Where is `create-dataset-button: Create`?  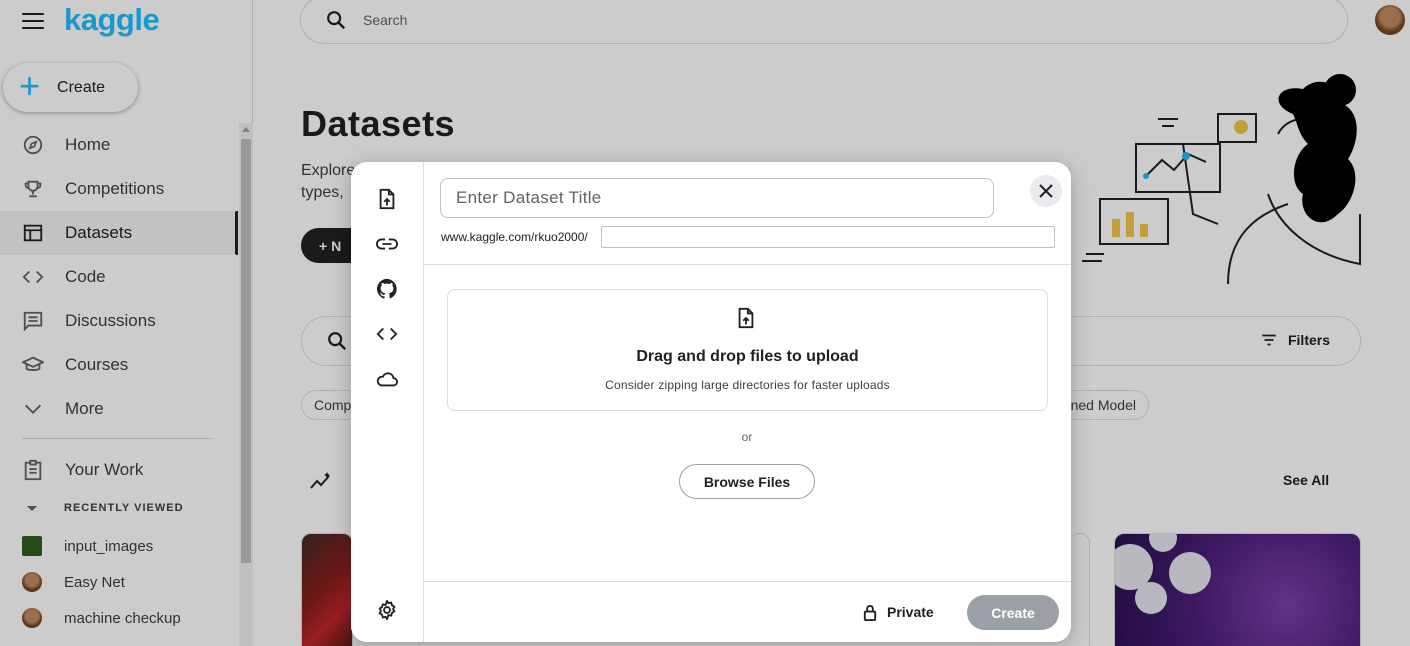 create-dataset-button: Create is located at coordinates (1013, 612).